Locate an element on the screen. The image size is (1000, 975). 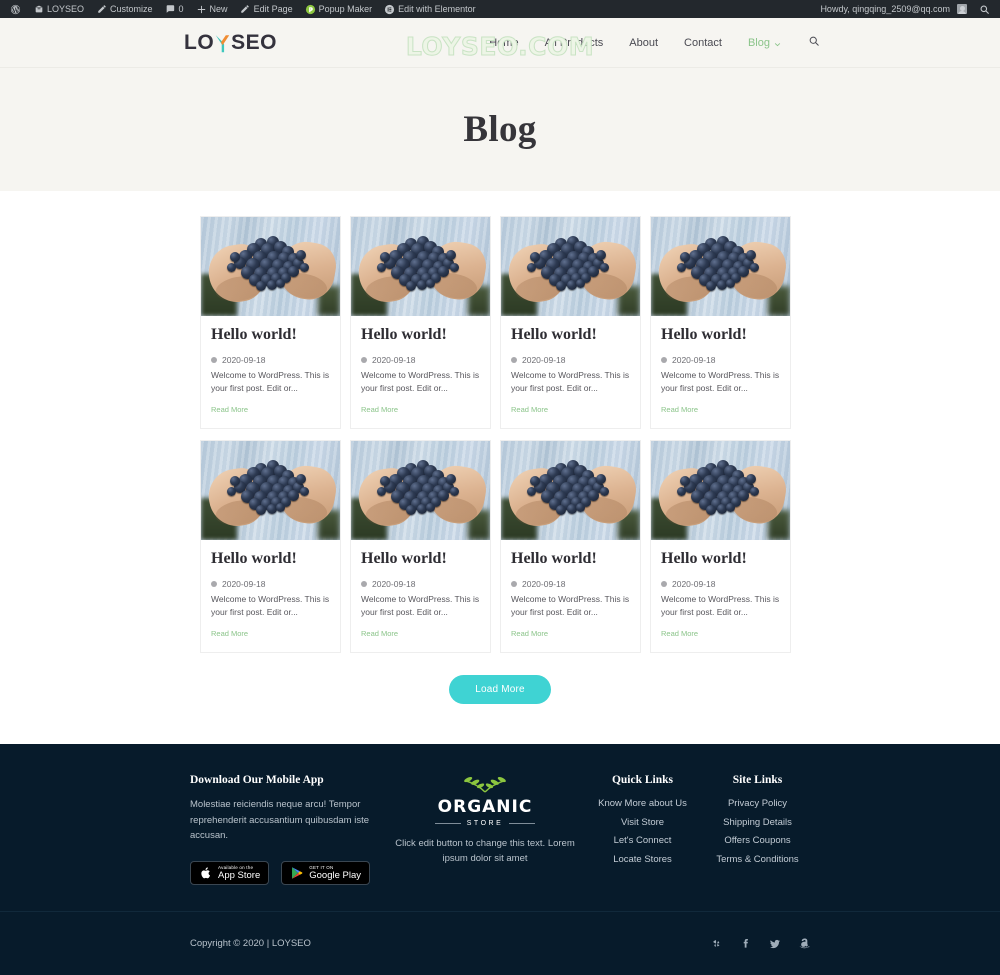
quick-link-item: Locate Stores is located at coordinates (642, 860).